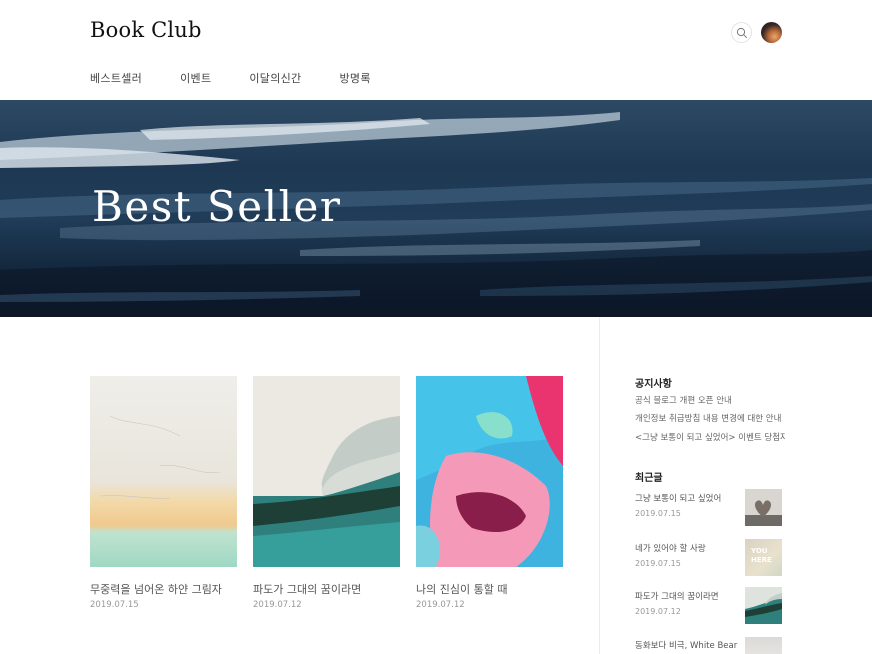 The height and width of the screenshot is (654, 872). Describe the element at coordinates (217, 206) in the screenshot. I see `hero-title: Best Seller` at that location.